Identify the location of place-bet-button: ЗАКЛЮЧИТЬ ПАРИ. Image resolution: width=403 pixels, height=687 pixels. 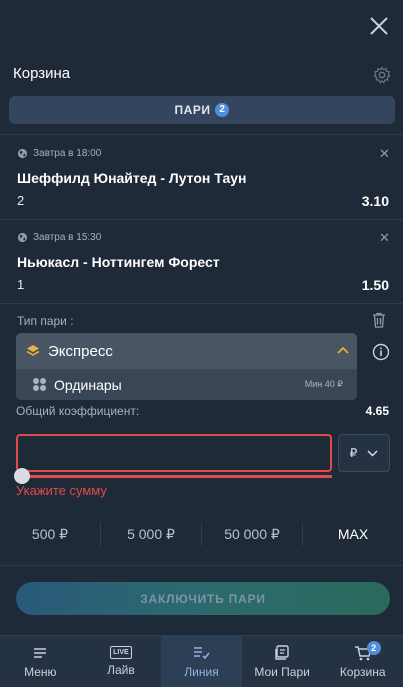
(203, 598).